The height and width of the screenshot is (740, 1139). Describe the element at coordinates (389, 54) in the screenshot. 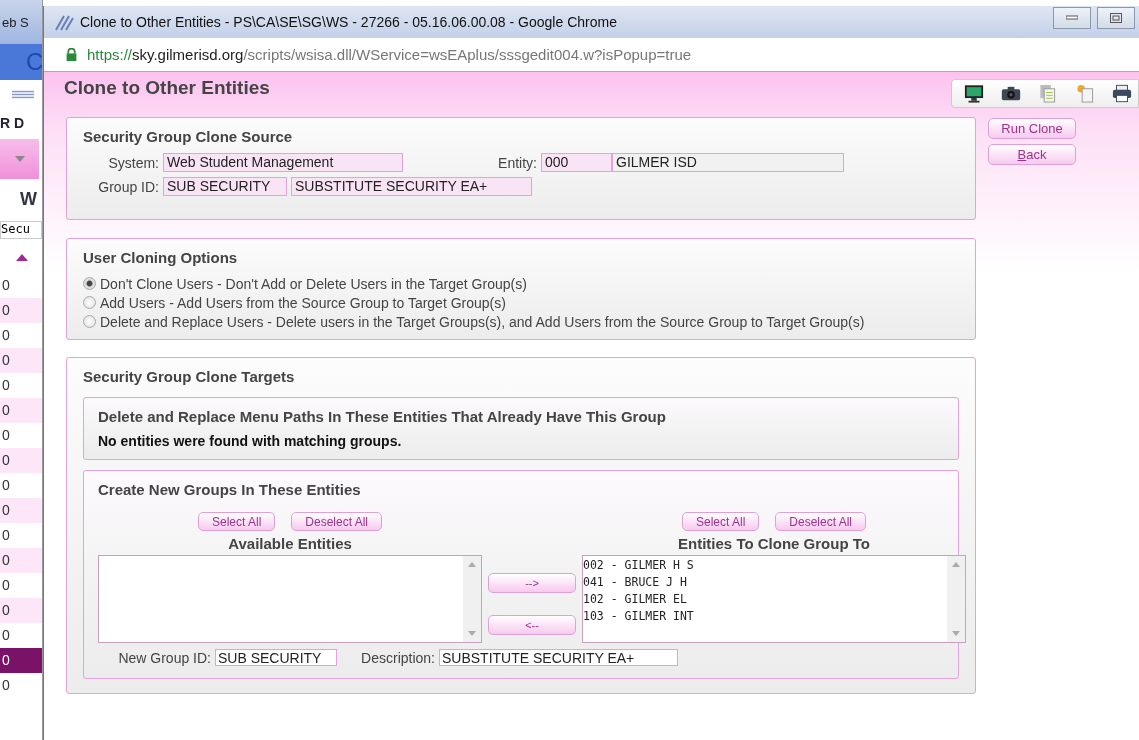

I see `address-url: https://sky.gilmerisd.org/scripts/wsisa.dll/WService=wsEAplus/sssgedit004.w?isPopup=true` at that location.